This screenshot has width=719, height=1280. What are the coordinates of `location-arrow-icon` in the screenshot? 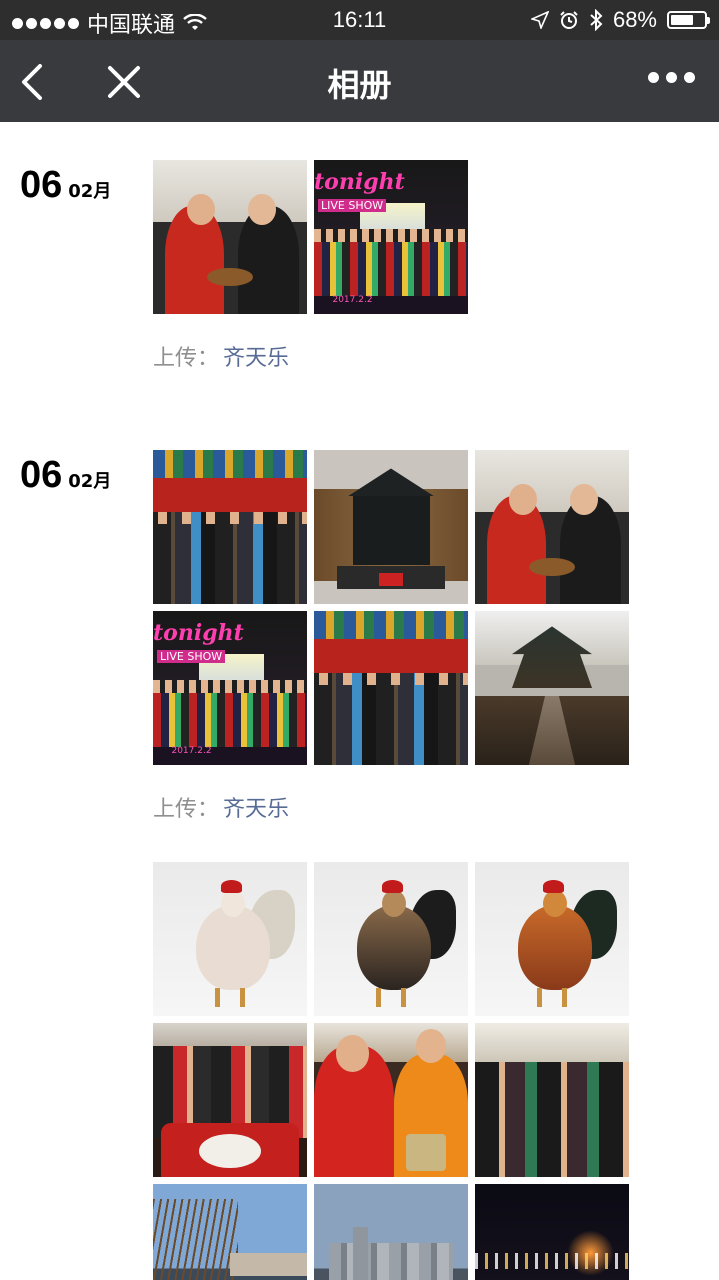 It's located at (539, 20).